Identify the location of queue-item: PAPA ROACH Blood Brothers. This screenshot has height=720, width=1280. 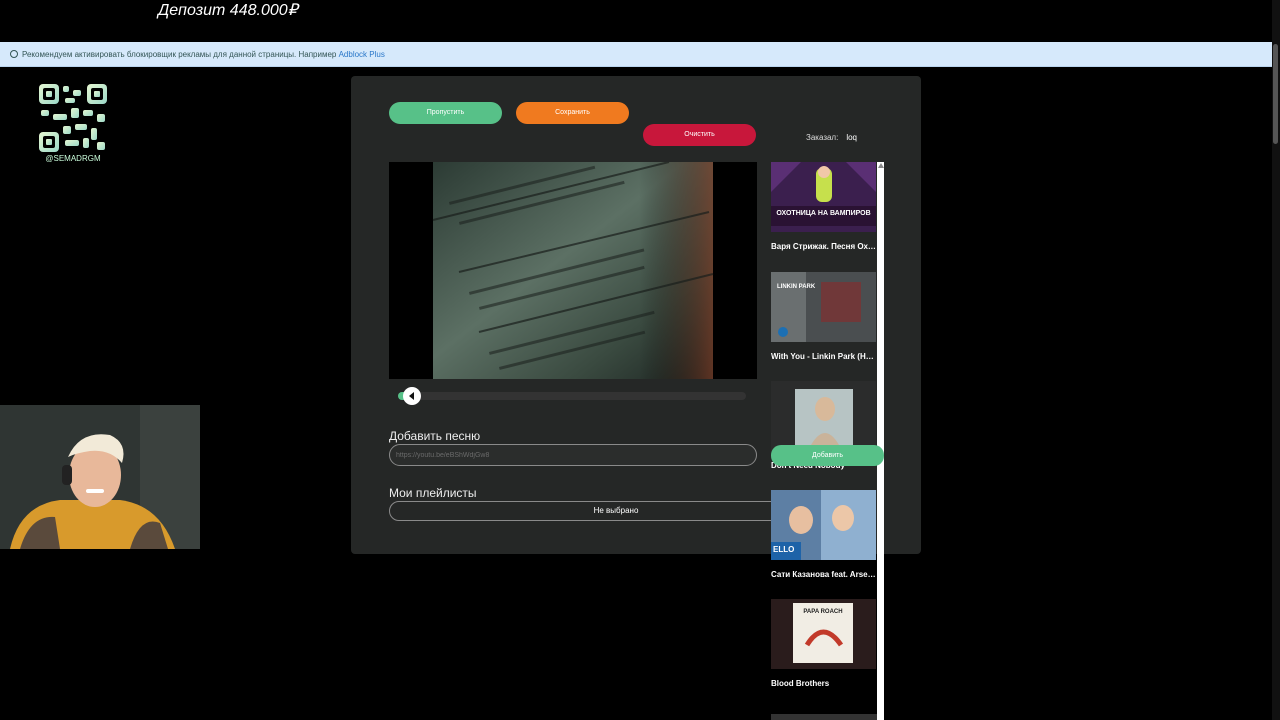
(824, 643).